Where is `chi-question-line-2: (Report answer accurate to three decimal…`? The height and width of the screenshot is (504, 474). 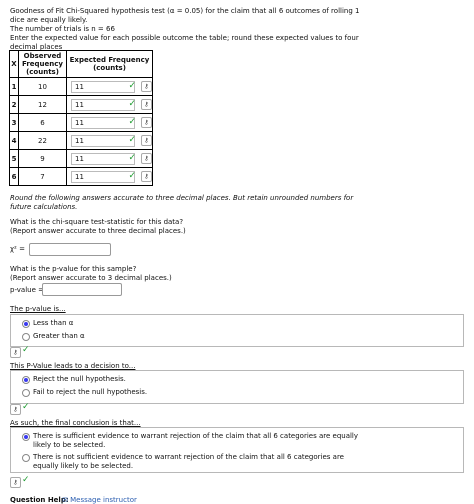 chi-question-line-2: (Report answer accurate to three decimal… is located at coordinates (98, 231).